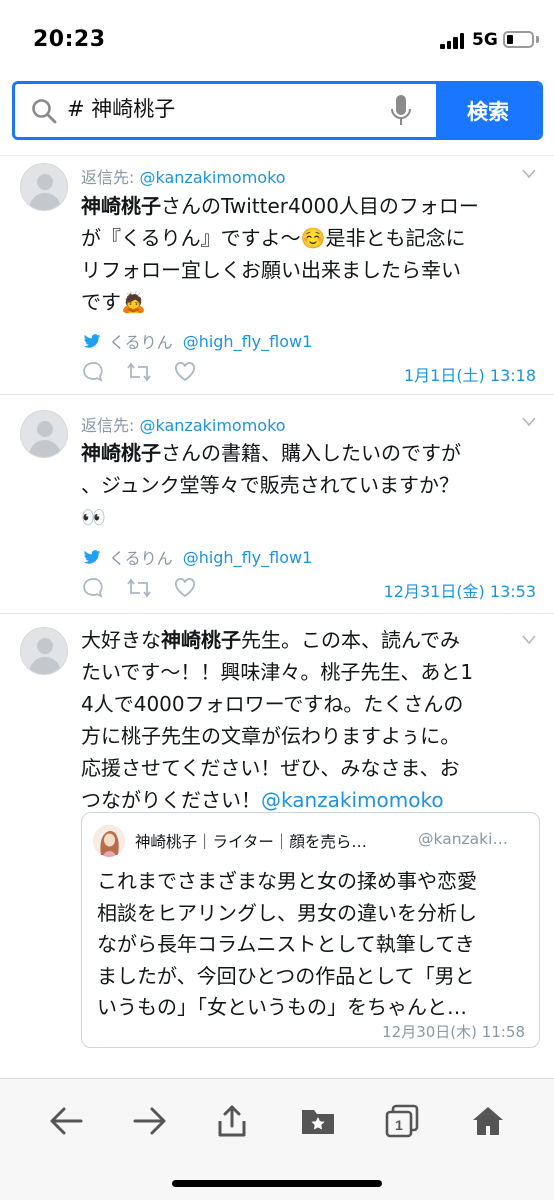  Describe the element at coordinates (217, 108) in the screenshot. I see `search-input` at that location.